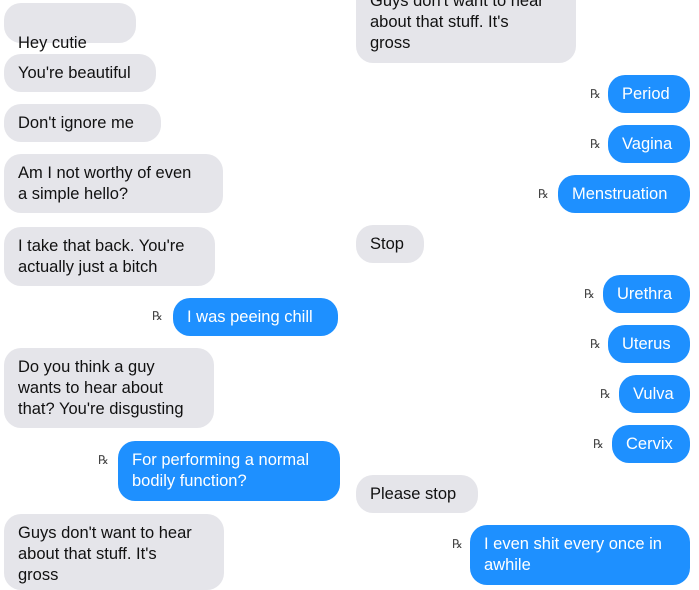 The width and height of the screenshot is (699, 590). I want to click on sent-message: Urethra, so click(646, 294).